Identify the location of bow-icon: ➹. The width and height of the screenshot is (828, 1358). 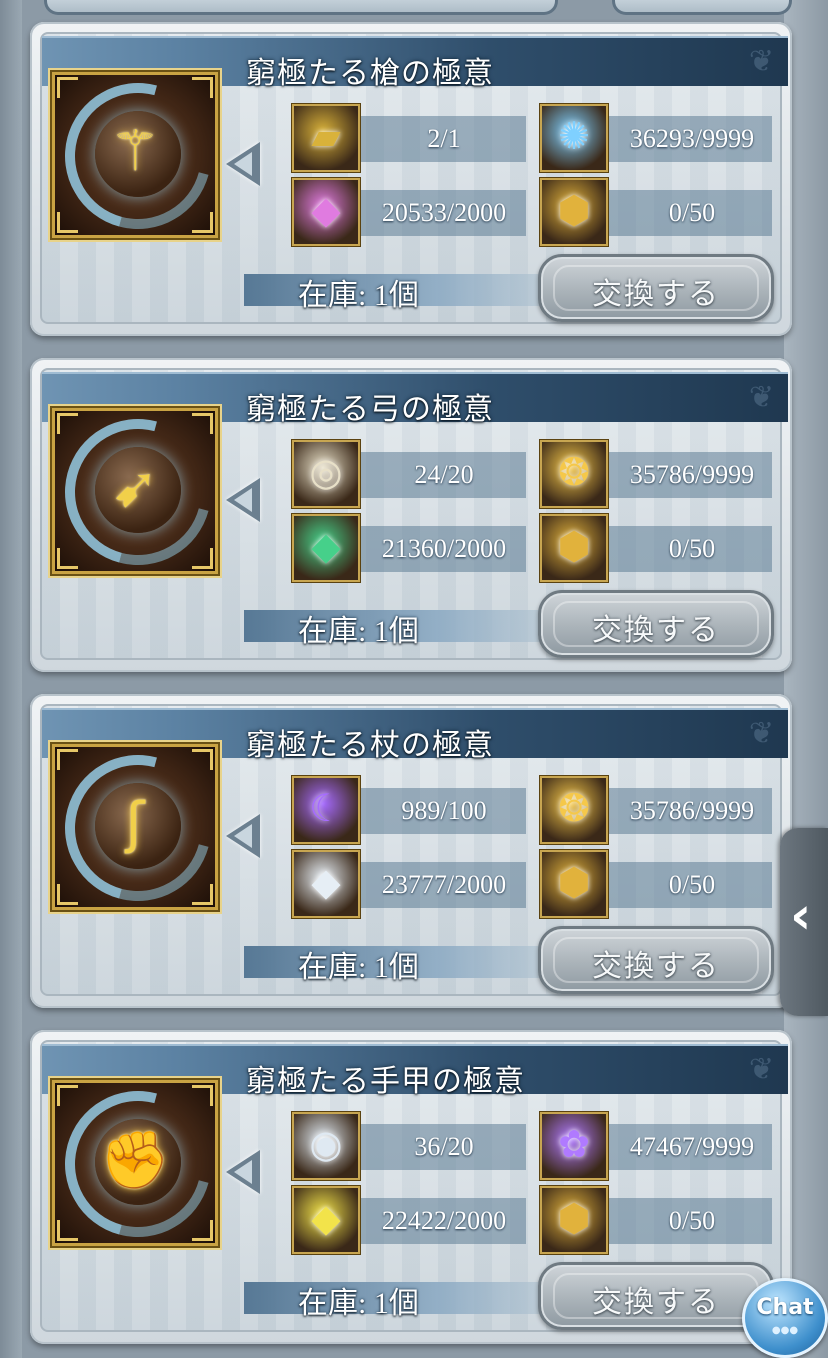
(135, 491).